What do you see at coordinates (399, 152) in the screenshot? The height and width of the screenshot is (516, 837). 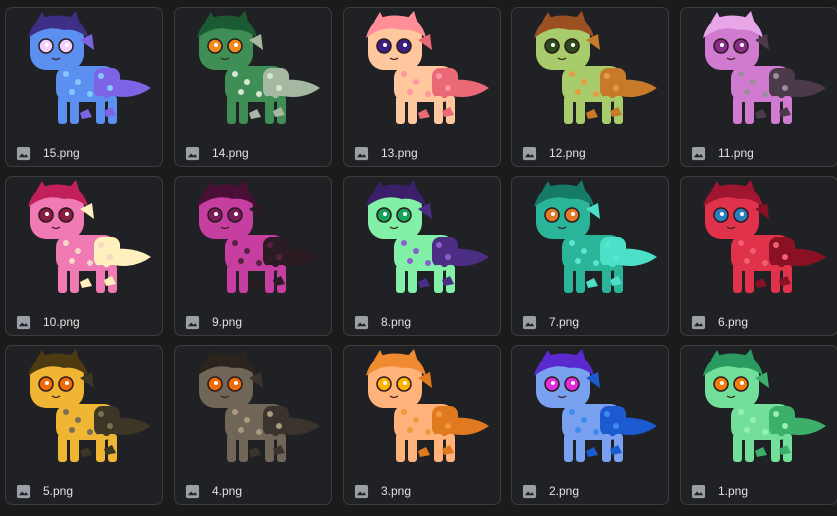 I see `file-name: 13.png` at bounding box center [399, 152].